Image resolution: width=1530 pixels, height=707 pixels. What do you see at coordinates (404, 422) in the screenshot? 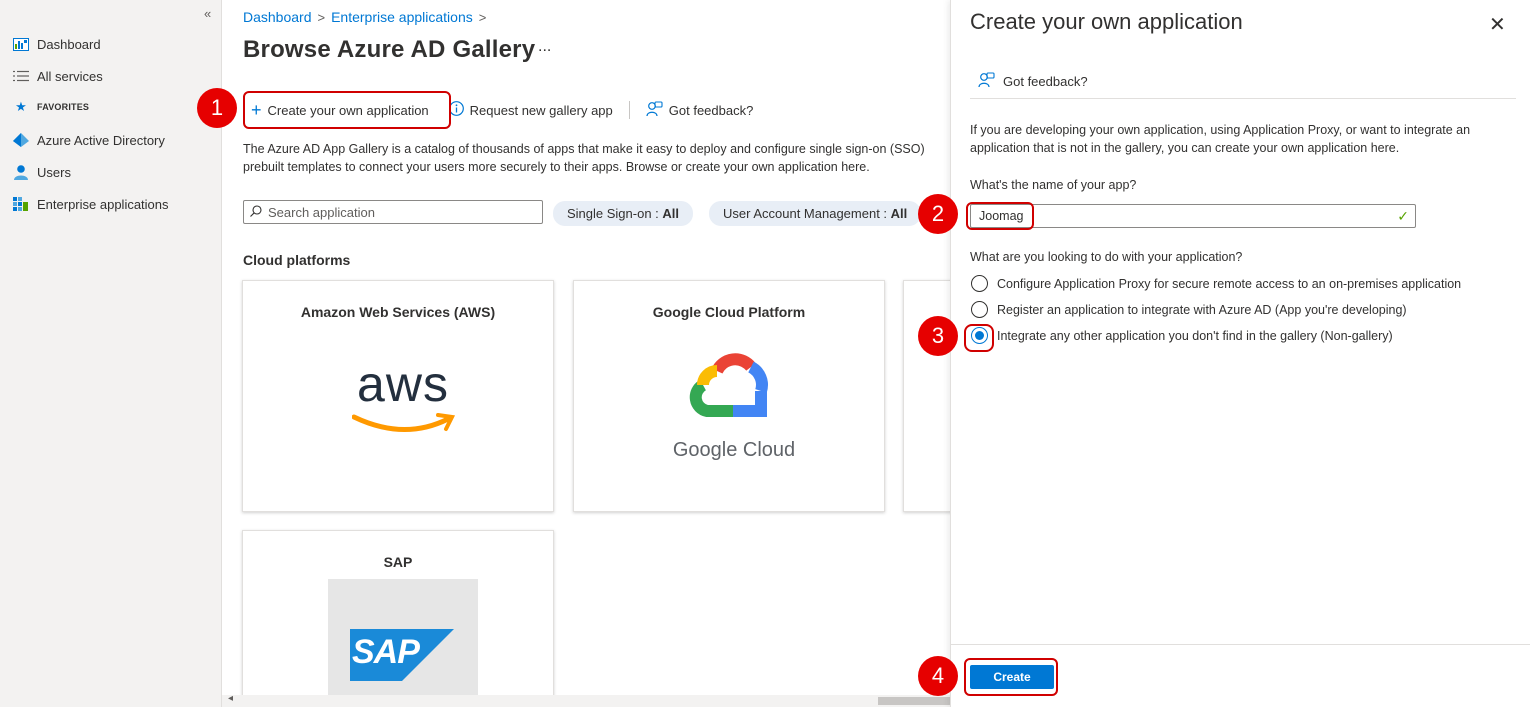
I see `aws-smile-icon` at bounding box center [404, 422].